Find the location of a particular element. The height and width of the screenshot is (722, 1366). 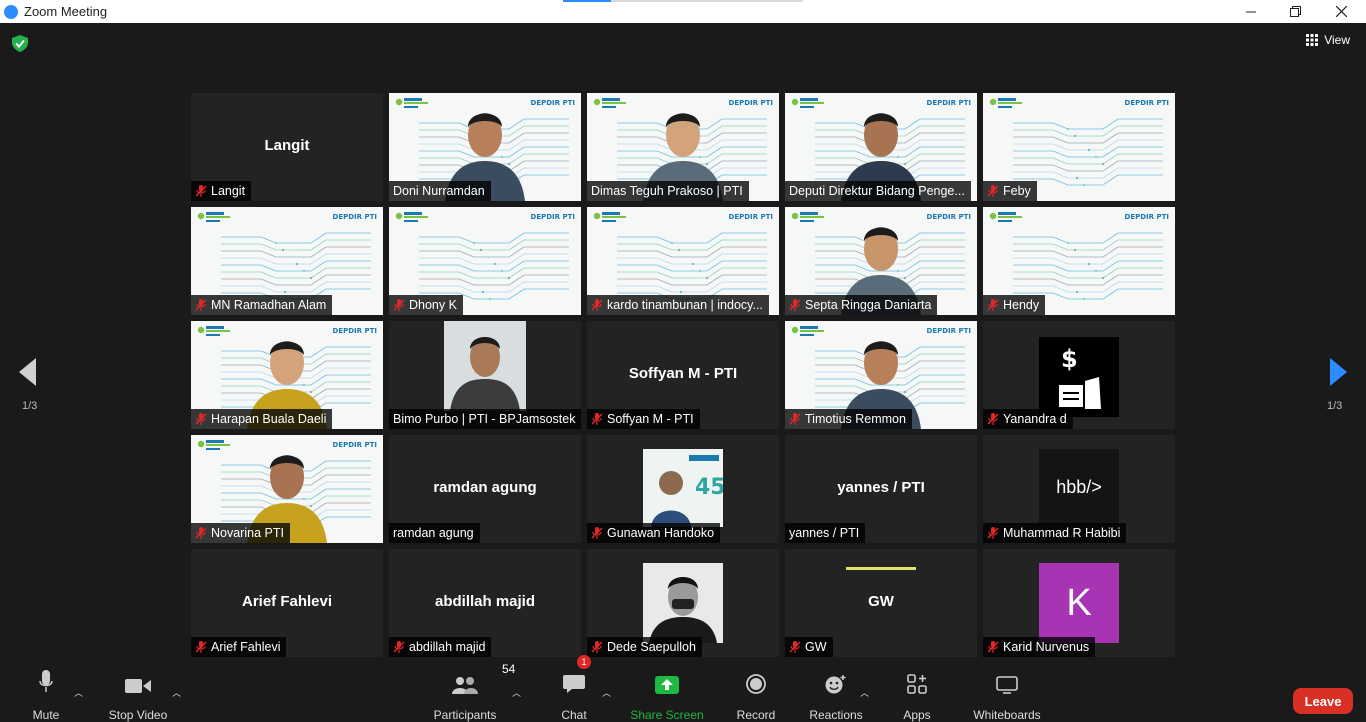

participant-tile: DEPDIR PTI Dimas Teguh Prakoso | PTI is located at coordinates (683, 147).